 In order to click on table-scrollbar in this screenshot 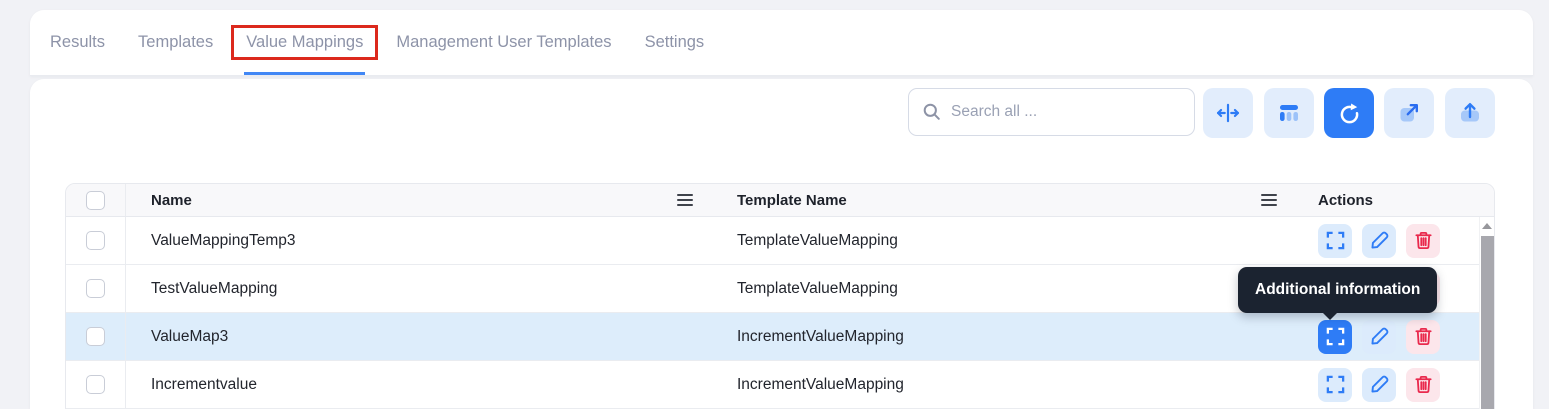, I will do `click(1486, 313)`.